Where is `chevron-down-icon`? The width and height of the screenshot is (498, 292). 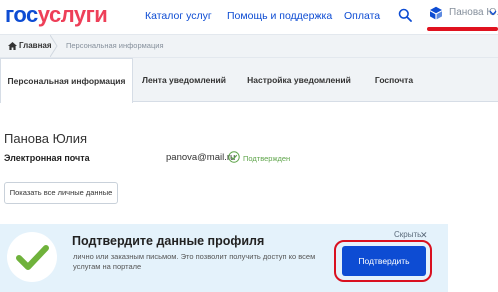
chevron-down-icon is located at coordinates (493, 13).